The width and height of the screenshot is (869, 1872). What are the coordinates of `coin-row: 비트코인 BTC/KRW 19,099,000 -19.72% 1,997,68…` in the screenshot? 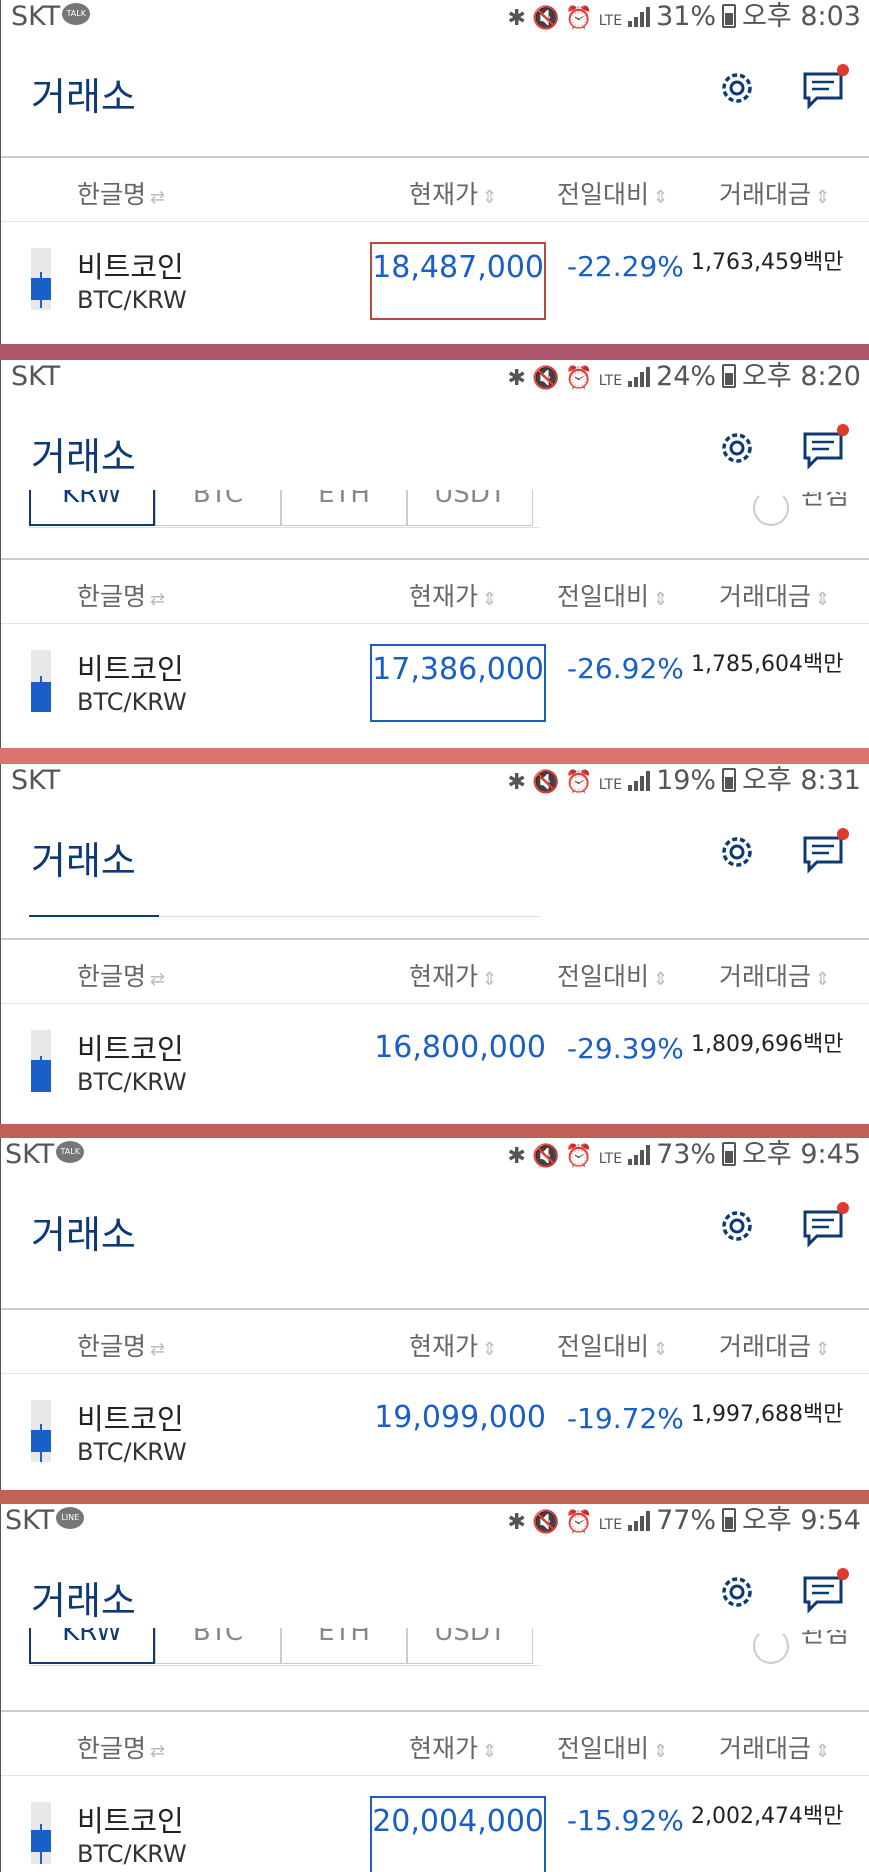 It's located at (435, 1432).